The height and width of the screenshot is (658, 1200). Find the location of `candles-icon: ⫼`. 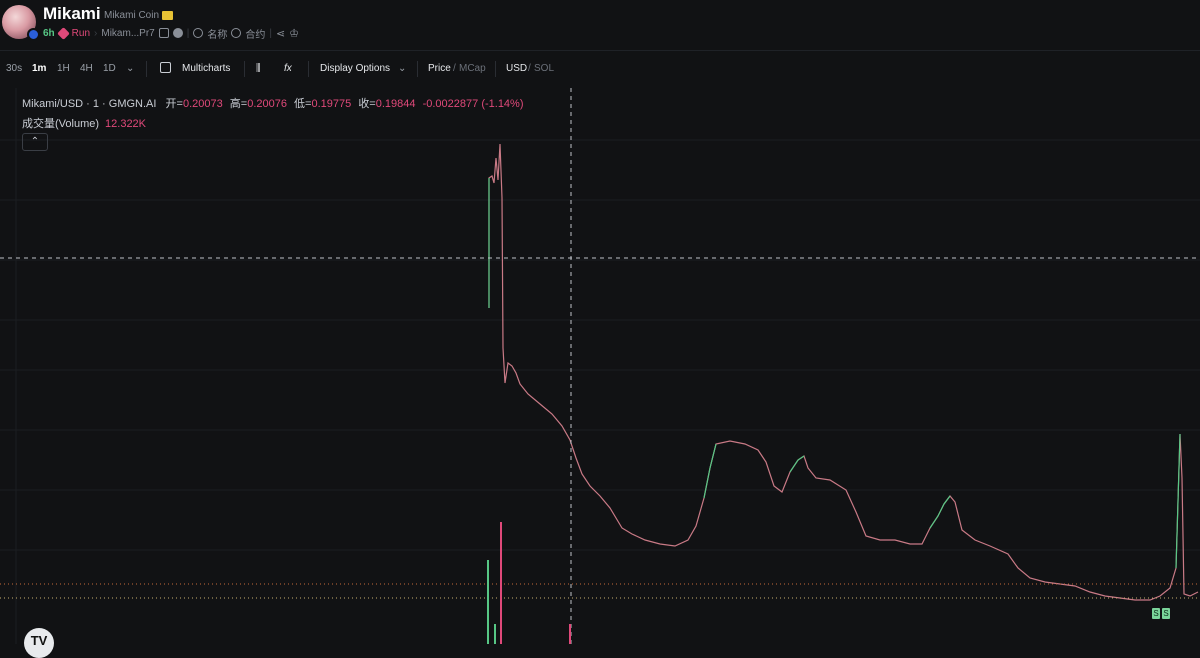

candles-icon: ⫼ is located at coordinates (258, 68).